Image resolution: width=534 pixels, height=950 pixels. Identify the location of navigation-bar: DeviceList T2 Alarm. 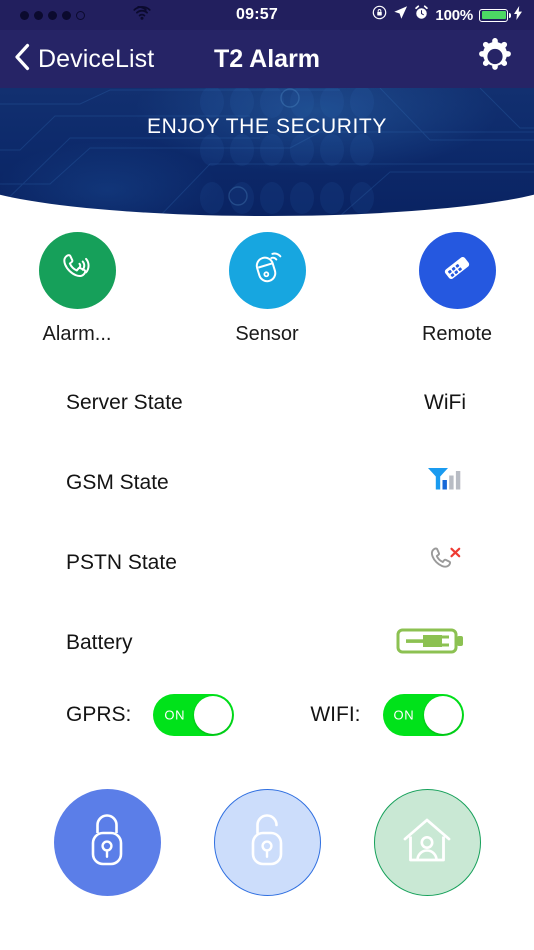
(267, 59).